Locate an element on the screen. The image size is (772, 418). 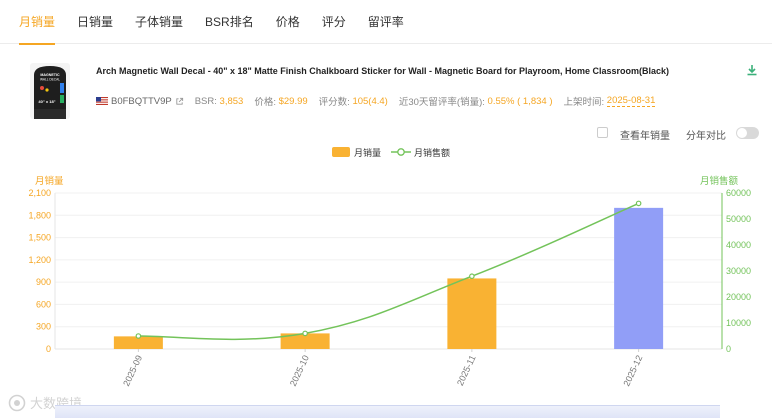
price-label: 价格: is located at coordinates (265, 102).